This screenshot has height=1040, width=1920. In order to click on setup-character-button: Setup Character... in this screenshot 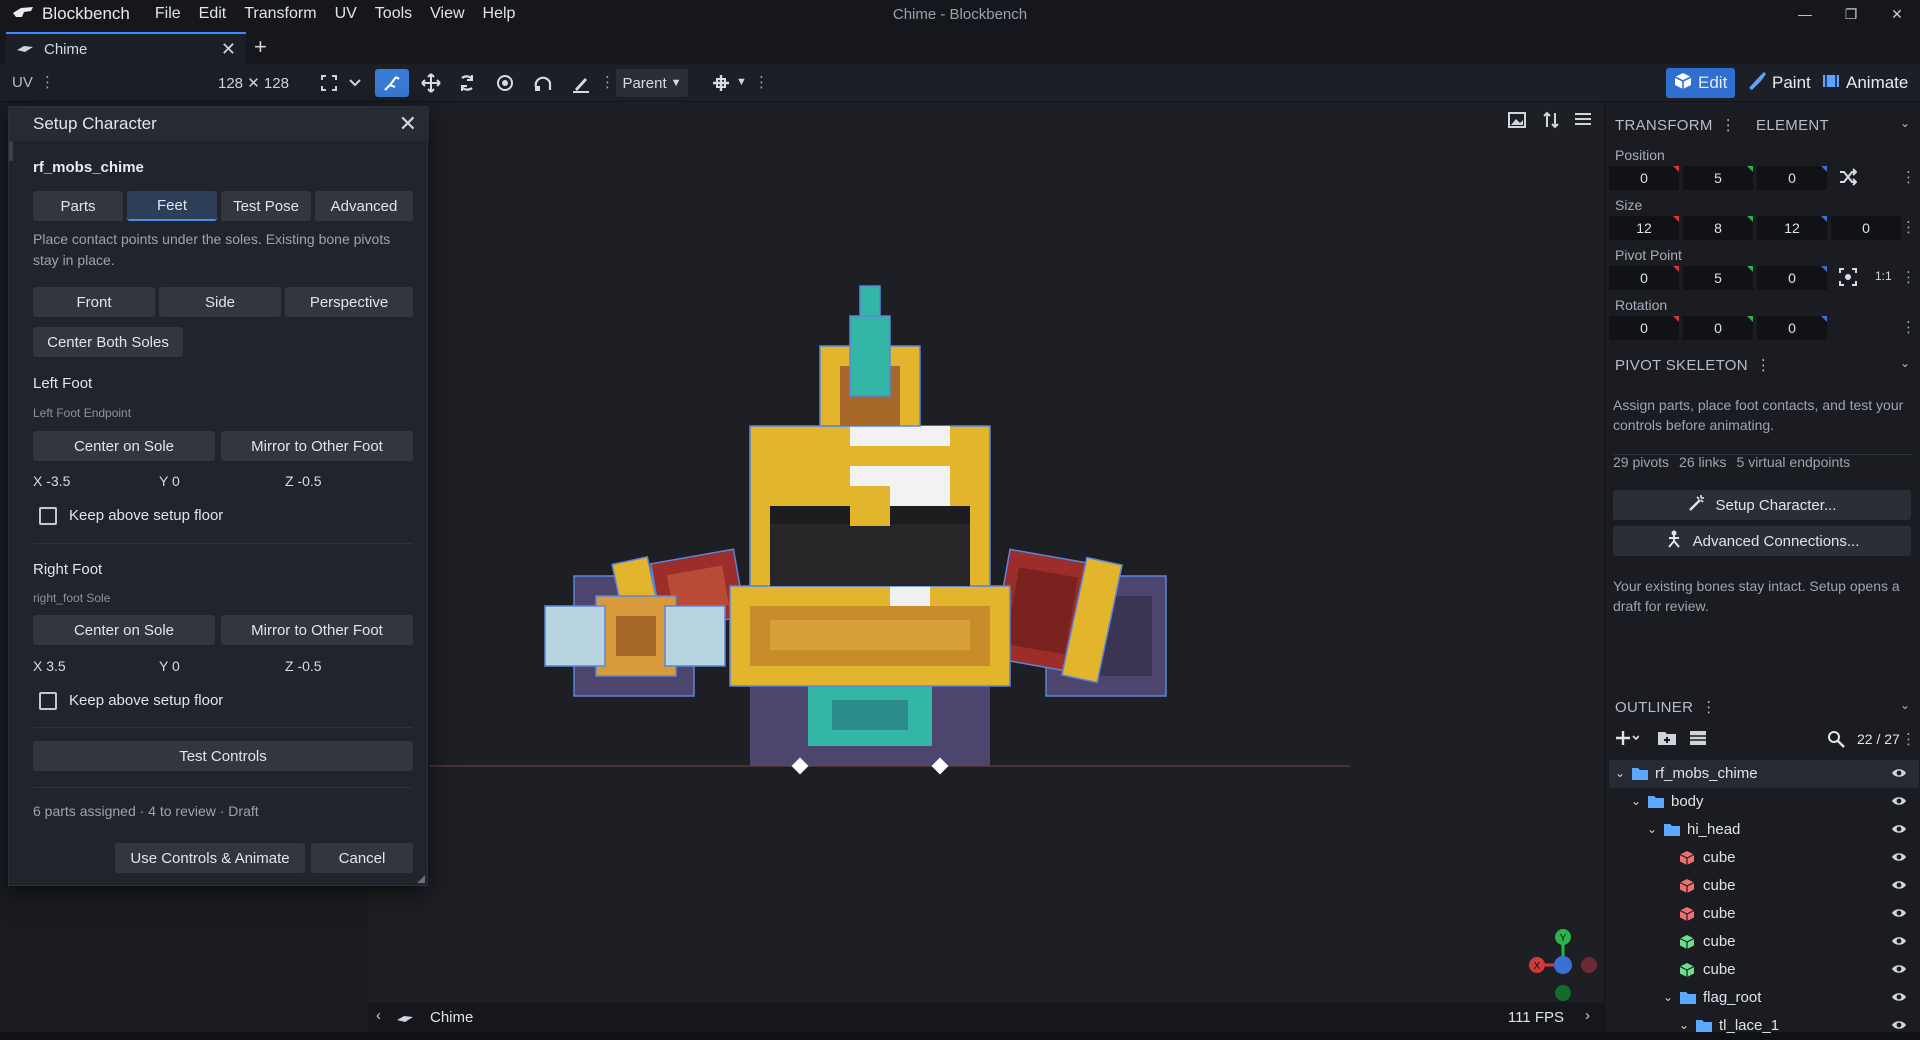, I will do `click(1762, 505)`.